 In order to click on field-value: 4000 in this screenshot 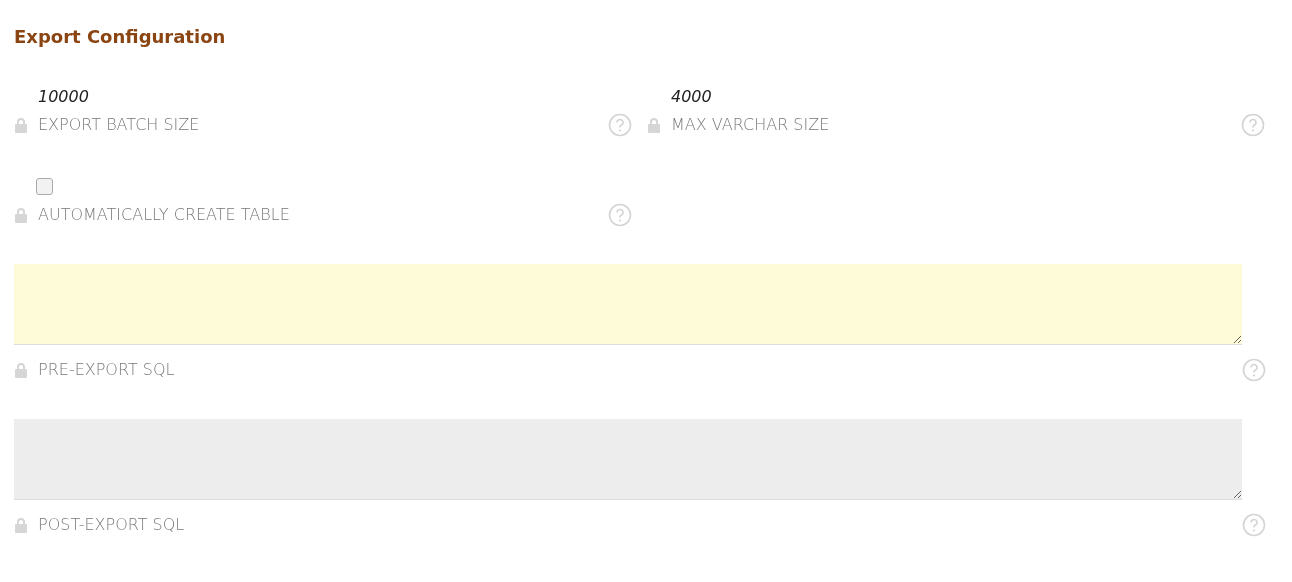, I will do `click(691, 96)`.